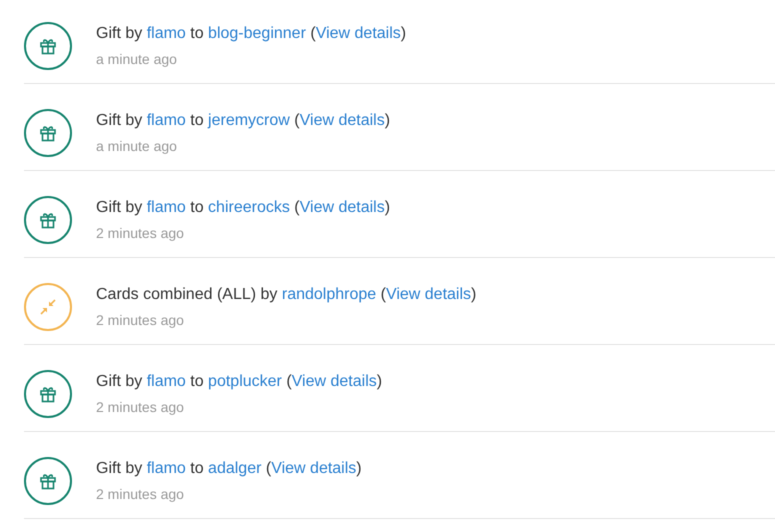 Image resolution: width=775 pixels, height=520 pixels. Describe the element at coordinates (249, 120) in the screenshot. I see `link: jeremycrow` at that location.